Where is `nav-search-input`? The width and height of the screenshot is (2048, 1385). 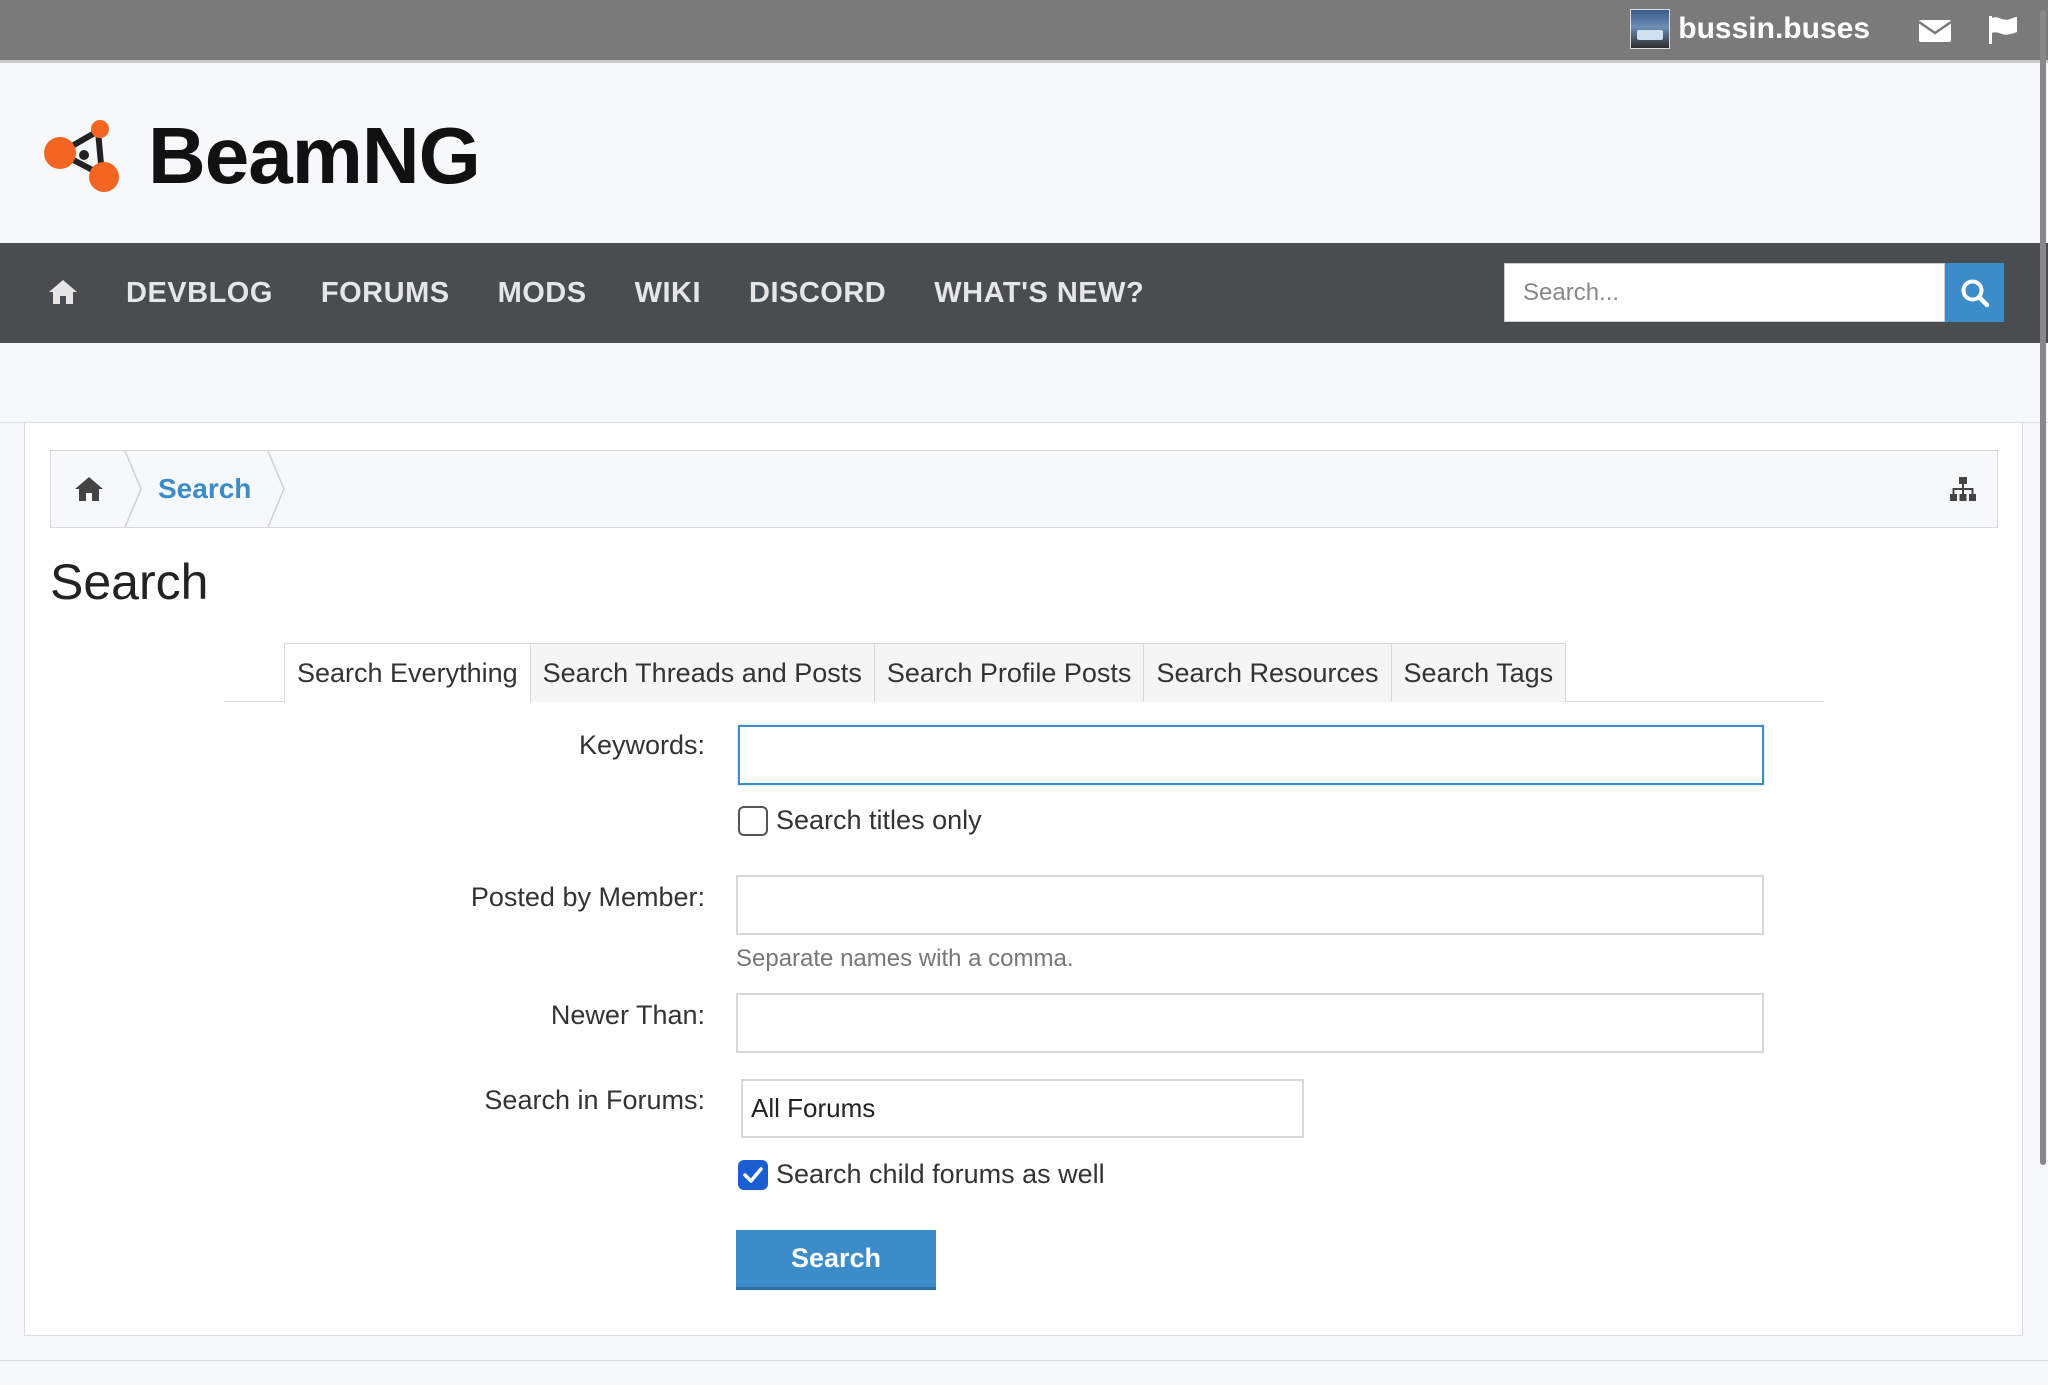 nav-search-input is located at coordinates (1724, 292).